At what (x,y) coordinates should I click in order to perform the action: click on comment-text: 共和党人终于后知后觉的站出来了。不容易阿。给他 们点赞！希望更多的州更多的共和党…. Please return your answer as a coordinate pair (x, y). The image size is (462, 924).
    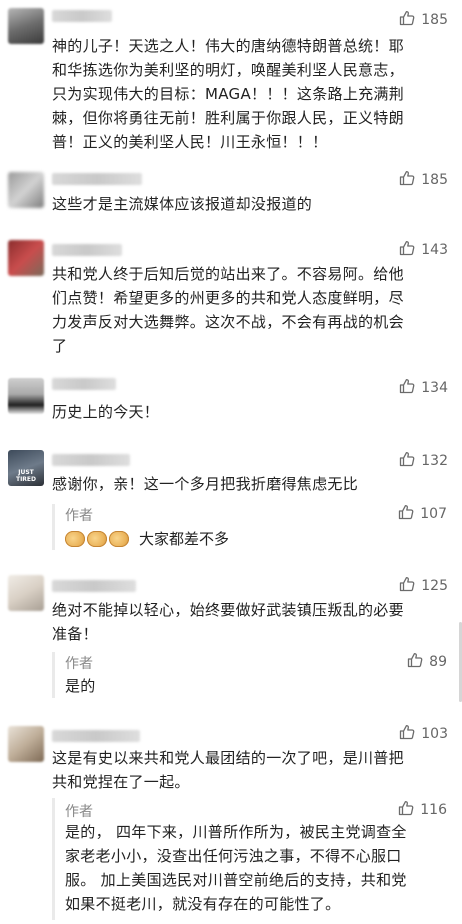
    Looking at the image, I should click on (228, 310).